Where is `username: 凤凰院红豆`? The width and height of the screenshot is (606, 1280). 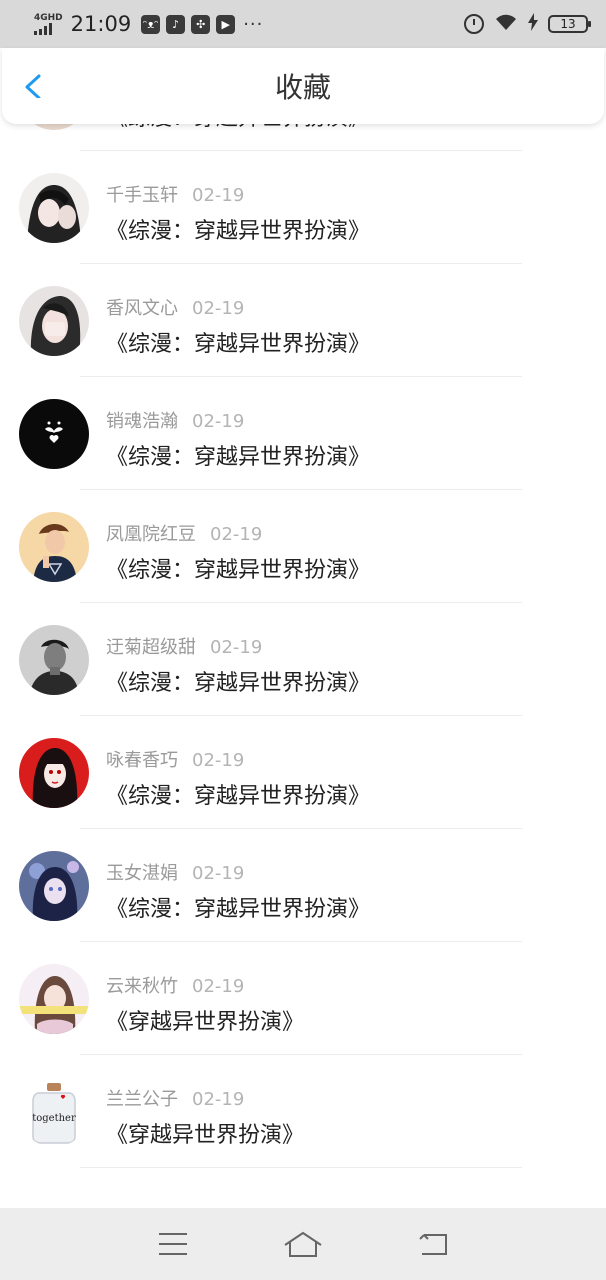
username: 凤凰院红豆 is located at coordinates (151, 534).